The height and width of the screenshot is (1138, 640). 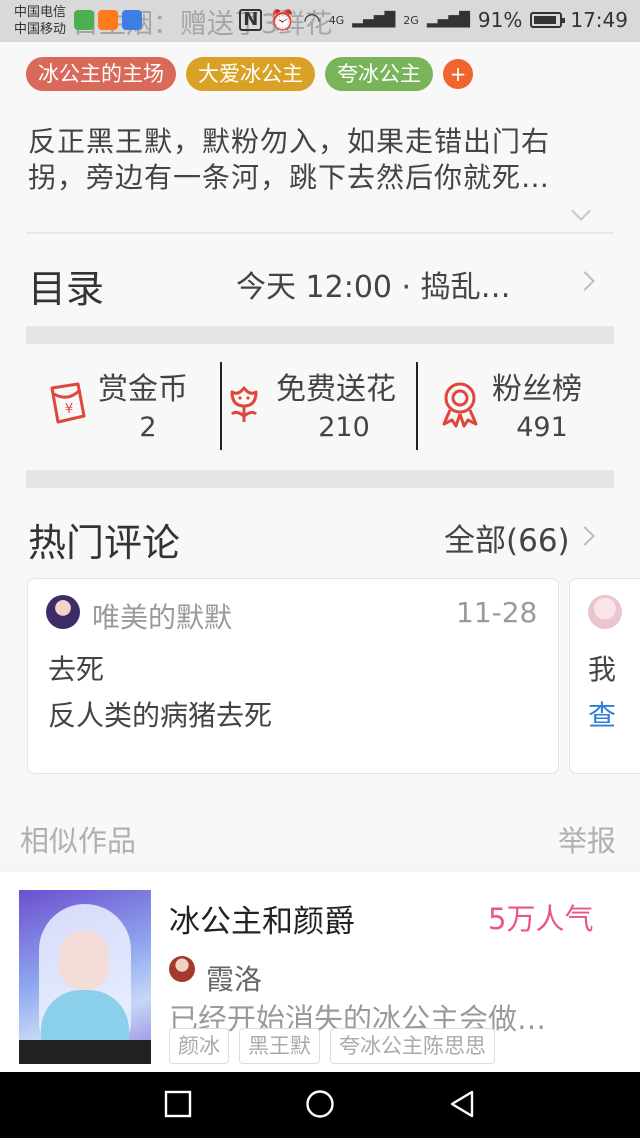 What do you see at coordinates (262, 918) in the screenshot?
I see `work-title: 冰公主和颜爵` at bounding box center [262, 918].